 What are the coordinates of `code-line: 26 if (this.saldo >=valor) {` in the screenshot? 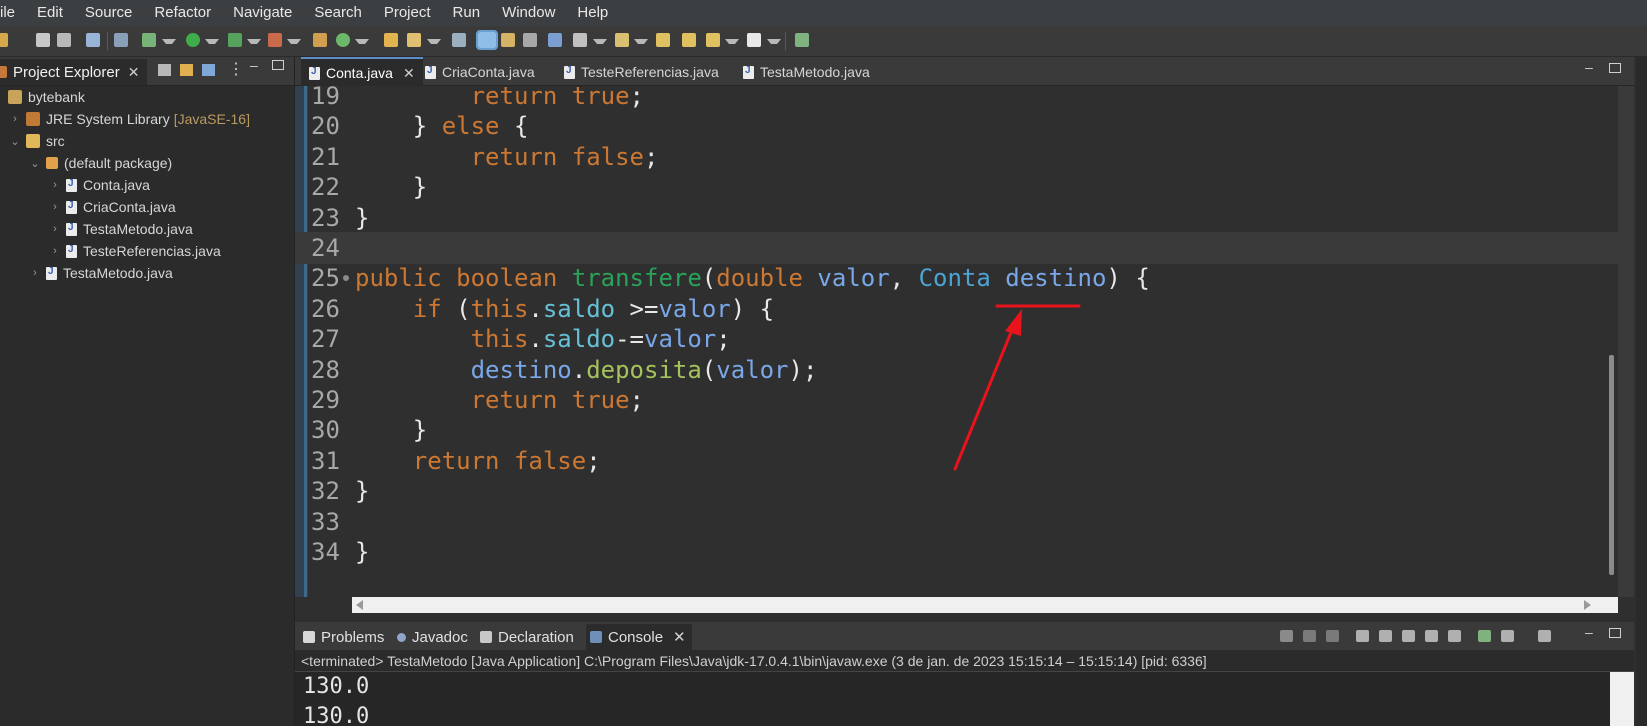 It's located at (956, 309).